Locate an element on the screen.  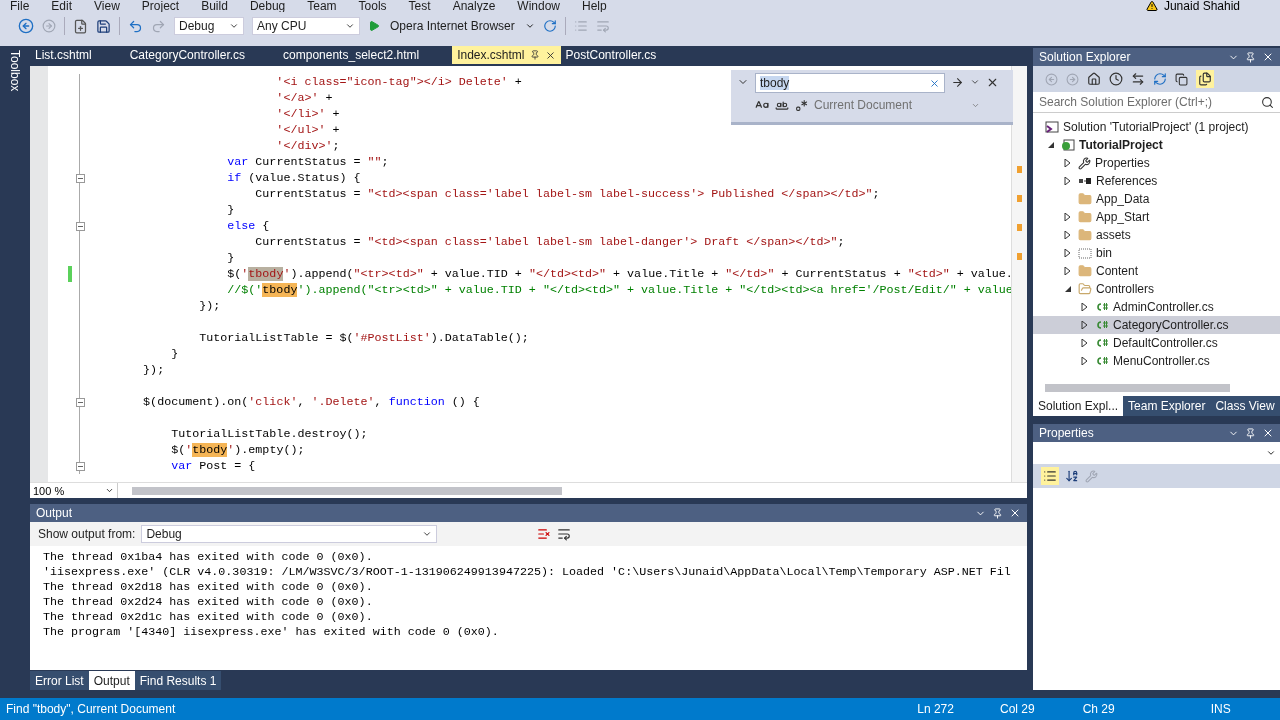
home-icon is located at coordinates (1094, 79).